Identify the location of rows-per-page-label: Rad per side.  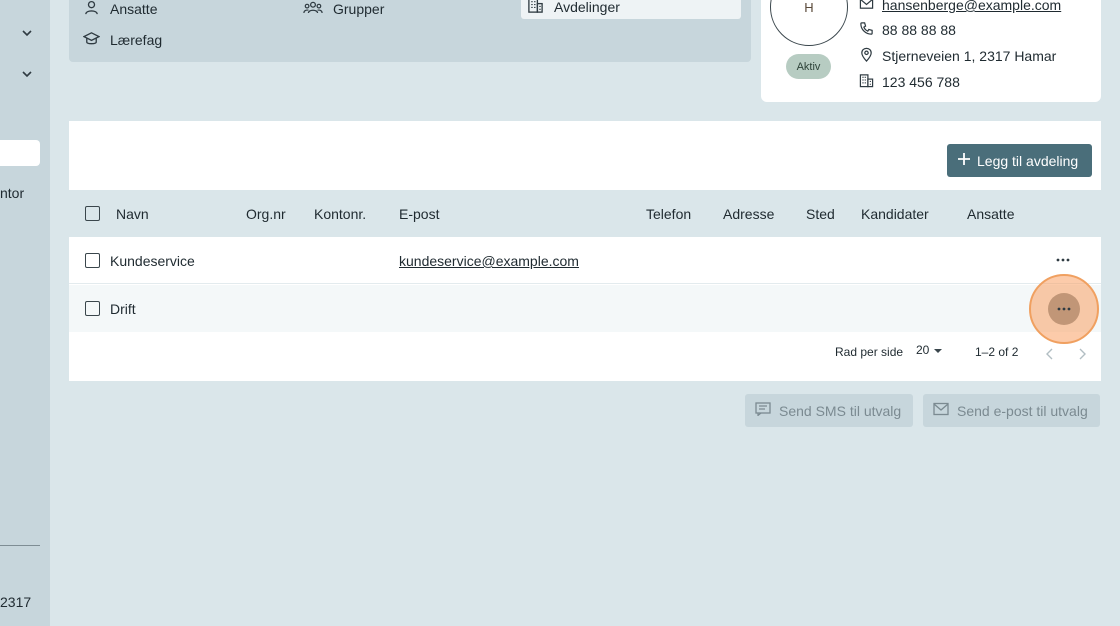
(869, 352).